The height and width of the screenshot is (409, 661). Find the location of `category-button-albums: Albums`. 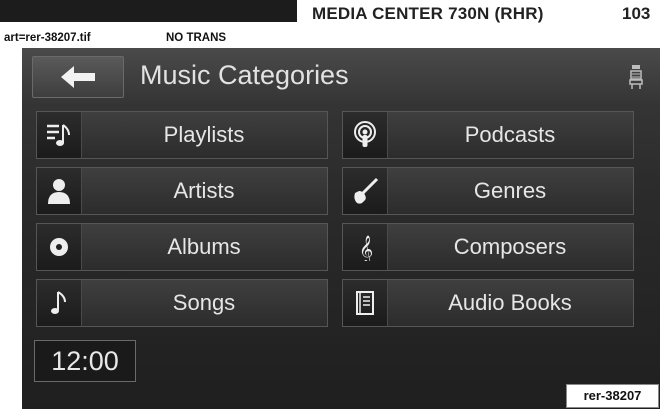

category-button-albums: Albums is located at coordinates (182, 247).